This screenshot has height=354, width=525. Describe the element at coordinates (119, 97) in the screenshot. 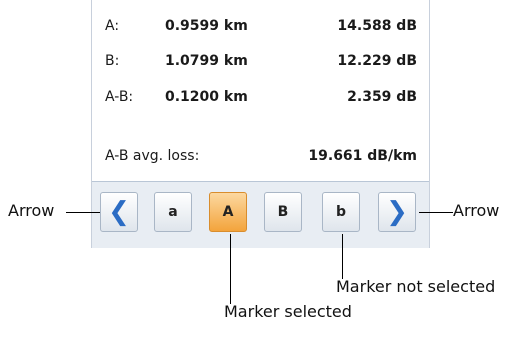

I see `marker-ab-label: A-B:` at that location.